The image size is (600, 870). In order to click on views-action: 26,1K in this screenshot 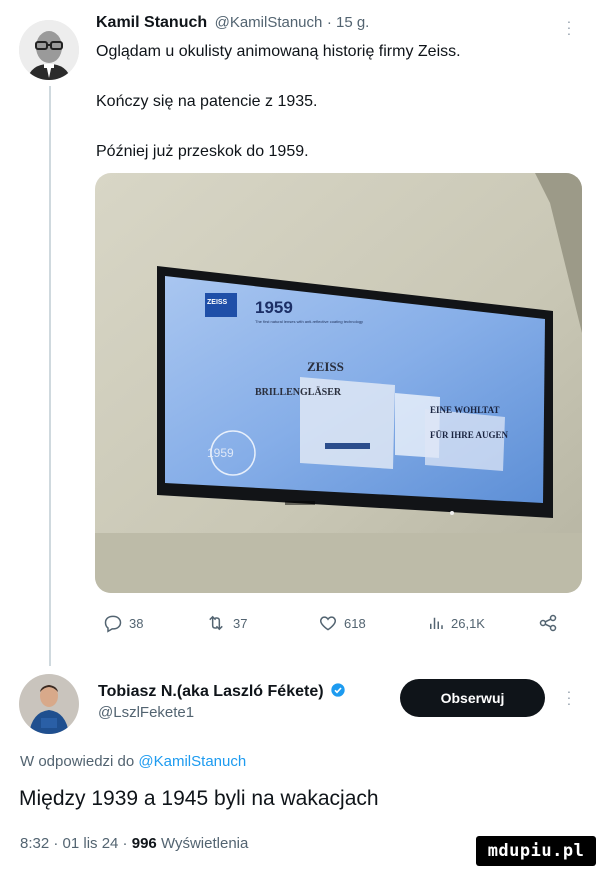, I will do `click(456, 623)`.